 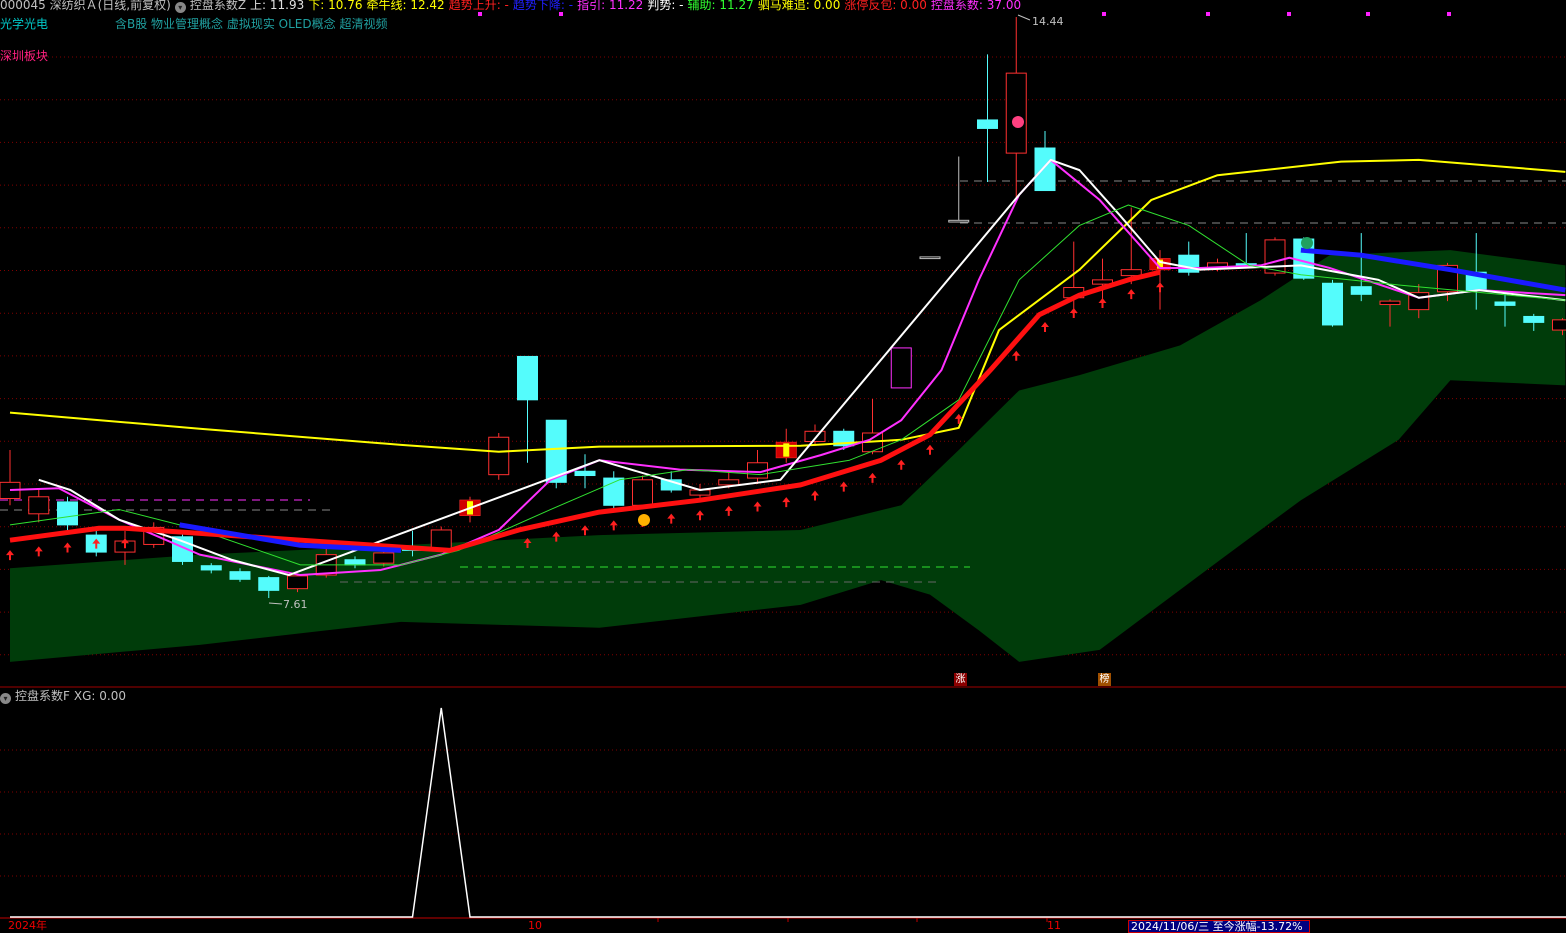 I want to click on date-info-box: 2024/11/06/三 至今涨幅-13.72%, so click(x=1219, y=926).